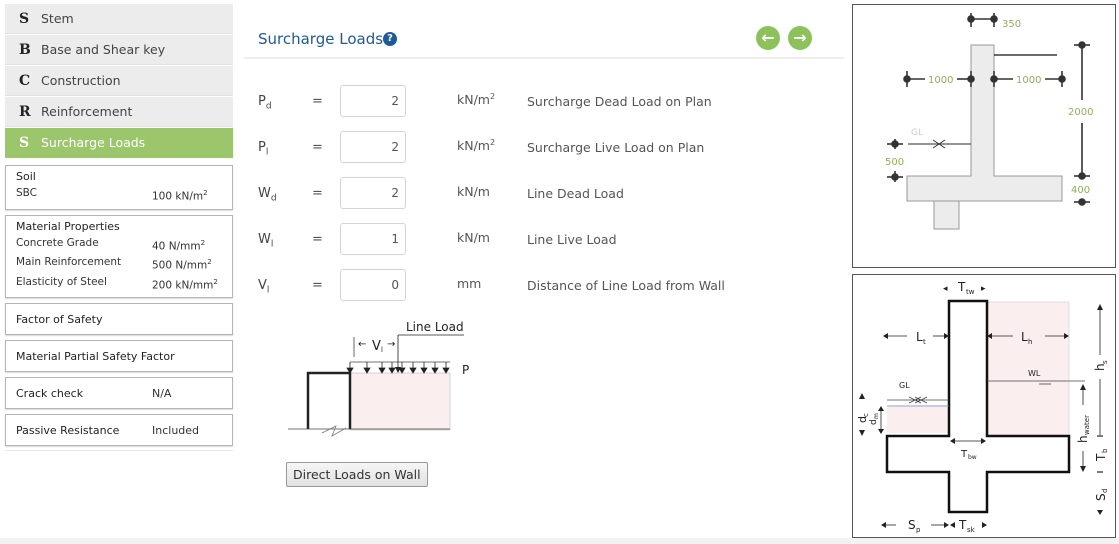 The image size is (1119, 544). I want to click on lt-sub: t, so click(924, 342).